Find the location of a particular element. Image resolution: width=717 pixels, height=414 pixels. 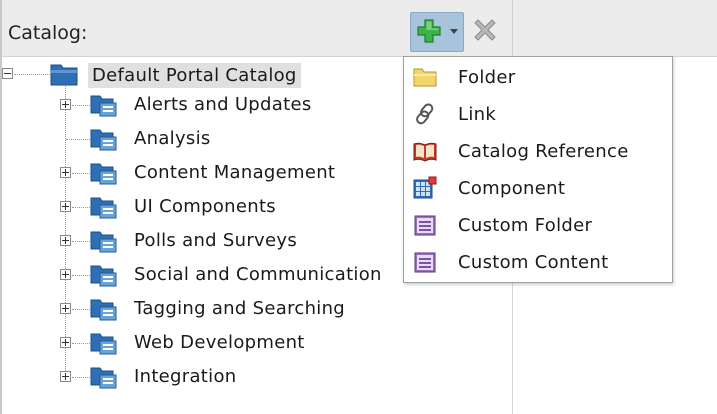

tree-node-label: Analysis is located at coordinates (172, 138).